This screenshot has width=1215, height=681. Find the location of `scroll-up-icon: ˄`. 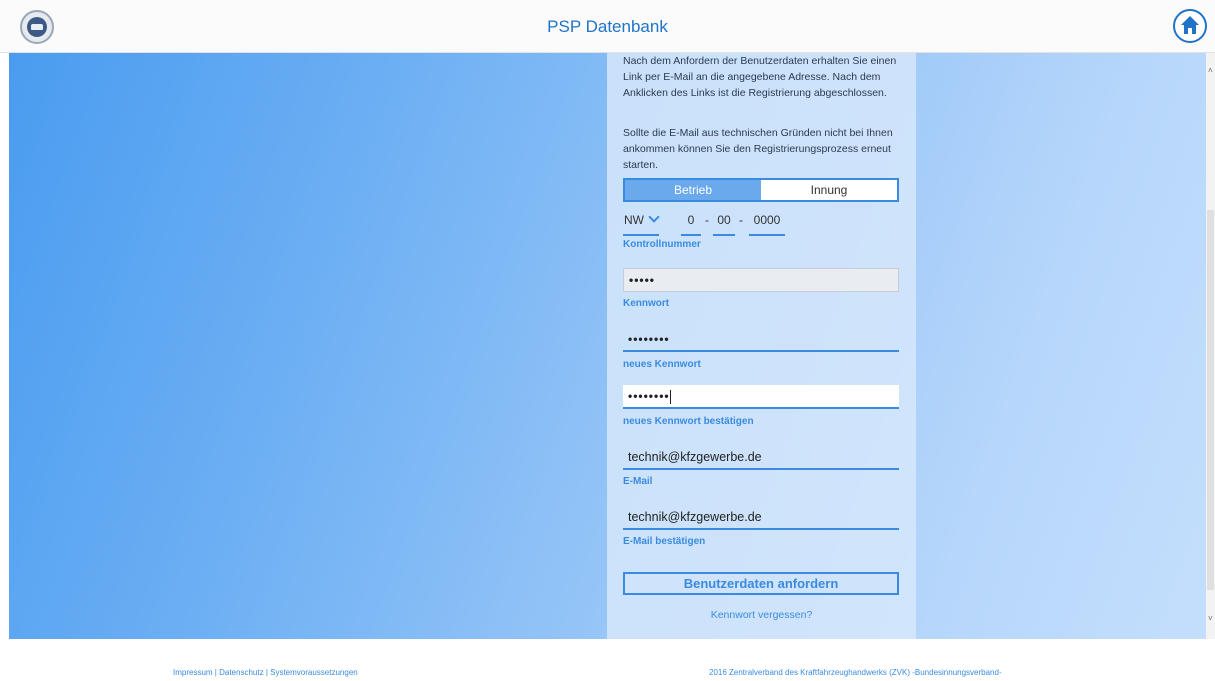

scroll-up-icon: ˄ is located at coordinates (1210, 70).